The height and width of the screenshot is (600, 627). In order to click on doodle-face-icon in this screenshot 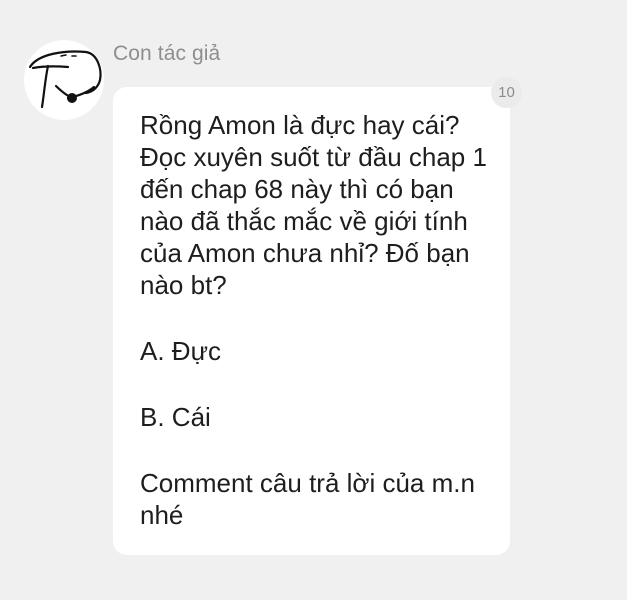, I will do `click(65, 79)`.